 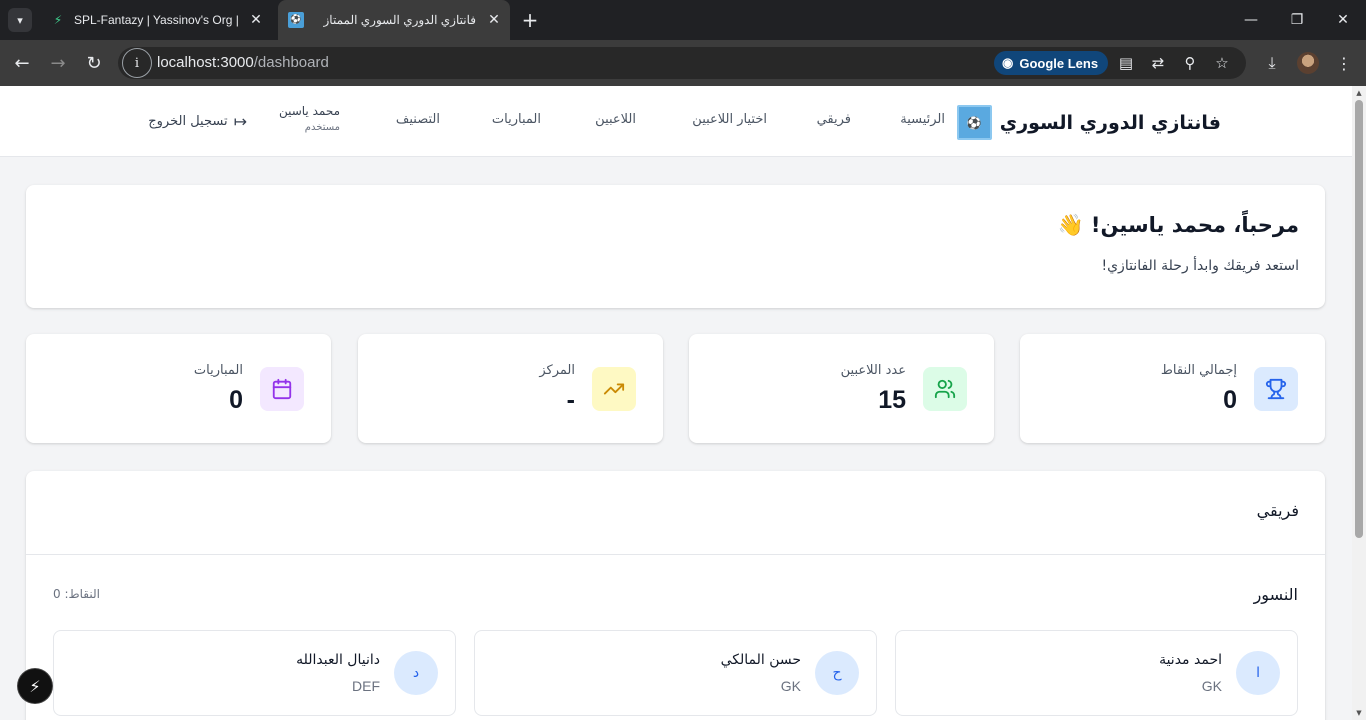 I want to click on user-info: محمد ياسين مستخدم, so click(x=309, y=118).